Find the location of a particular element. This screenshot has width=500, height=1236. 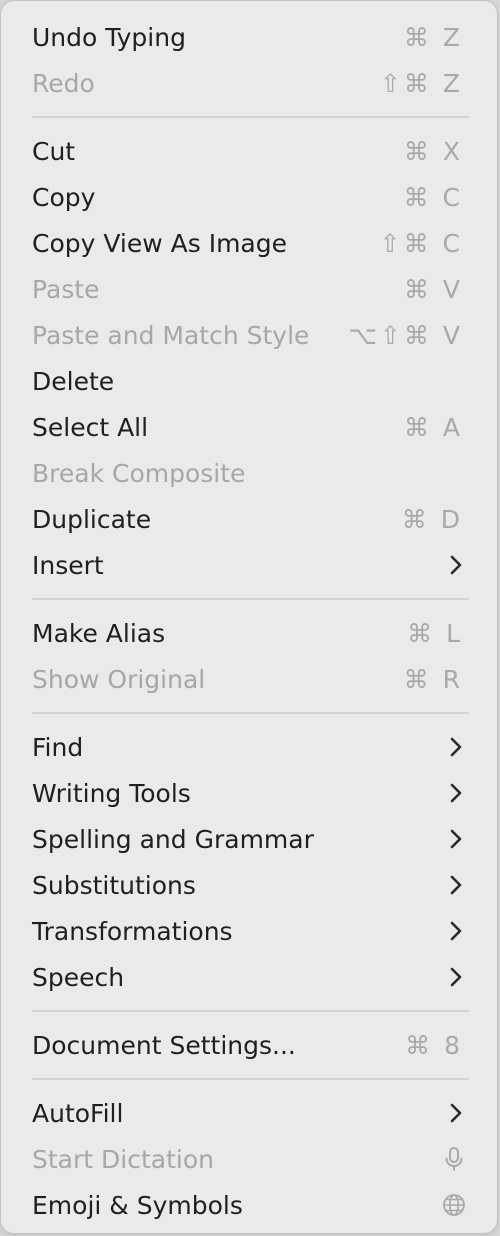

menu-item-autofill: AutoFill is located at coordinates (249, 1113).